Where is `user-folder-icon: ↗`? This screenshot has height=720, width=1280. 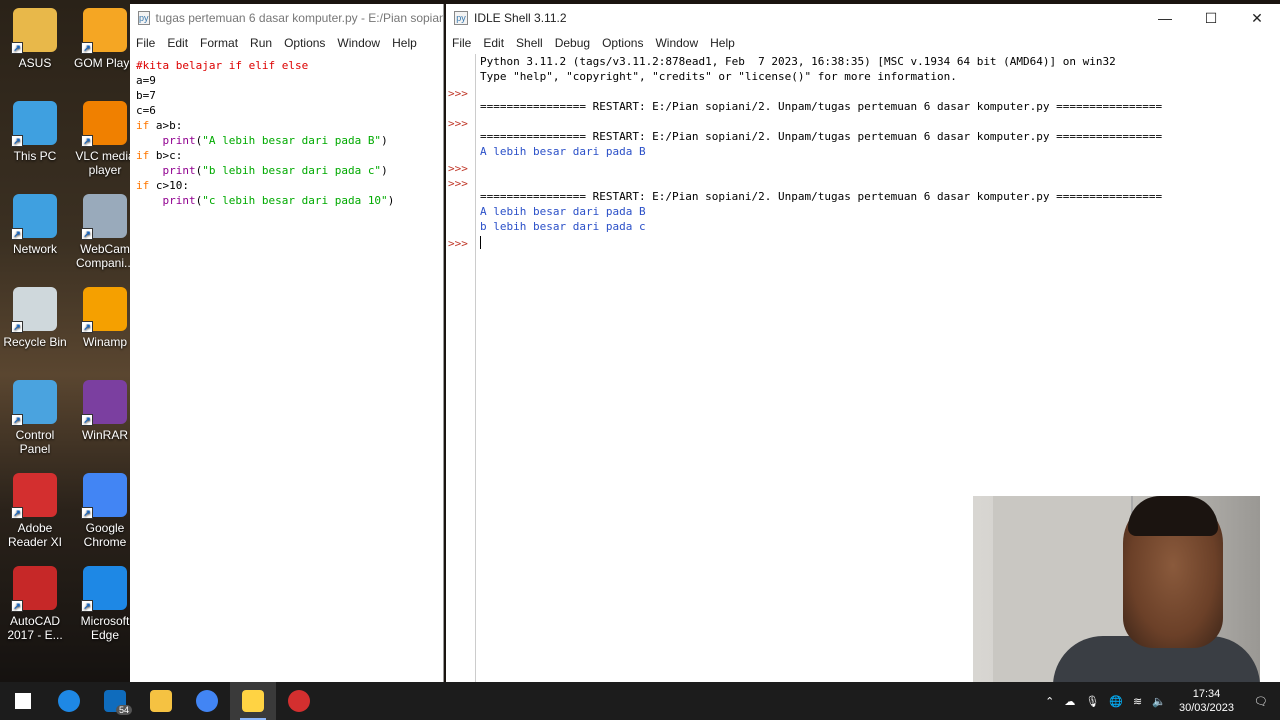 user-folder-icon: ↗ is located at coordinates (34, 31).